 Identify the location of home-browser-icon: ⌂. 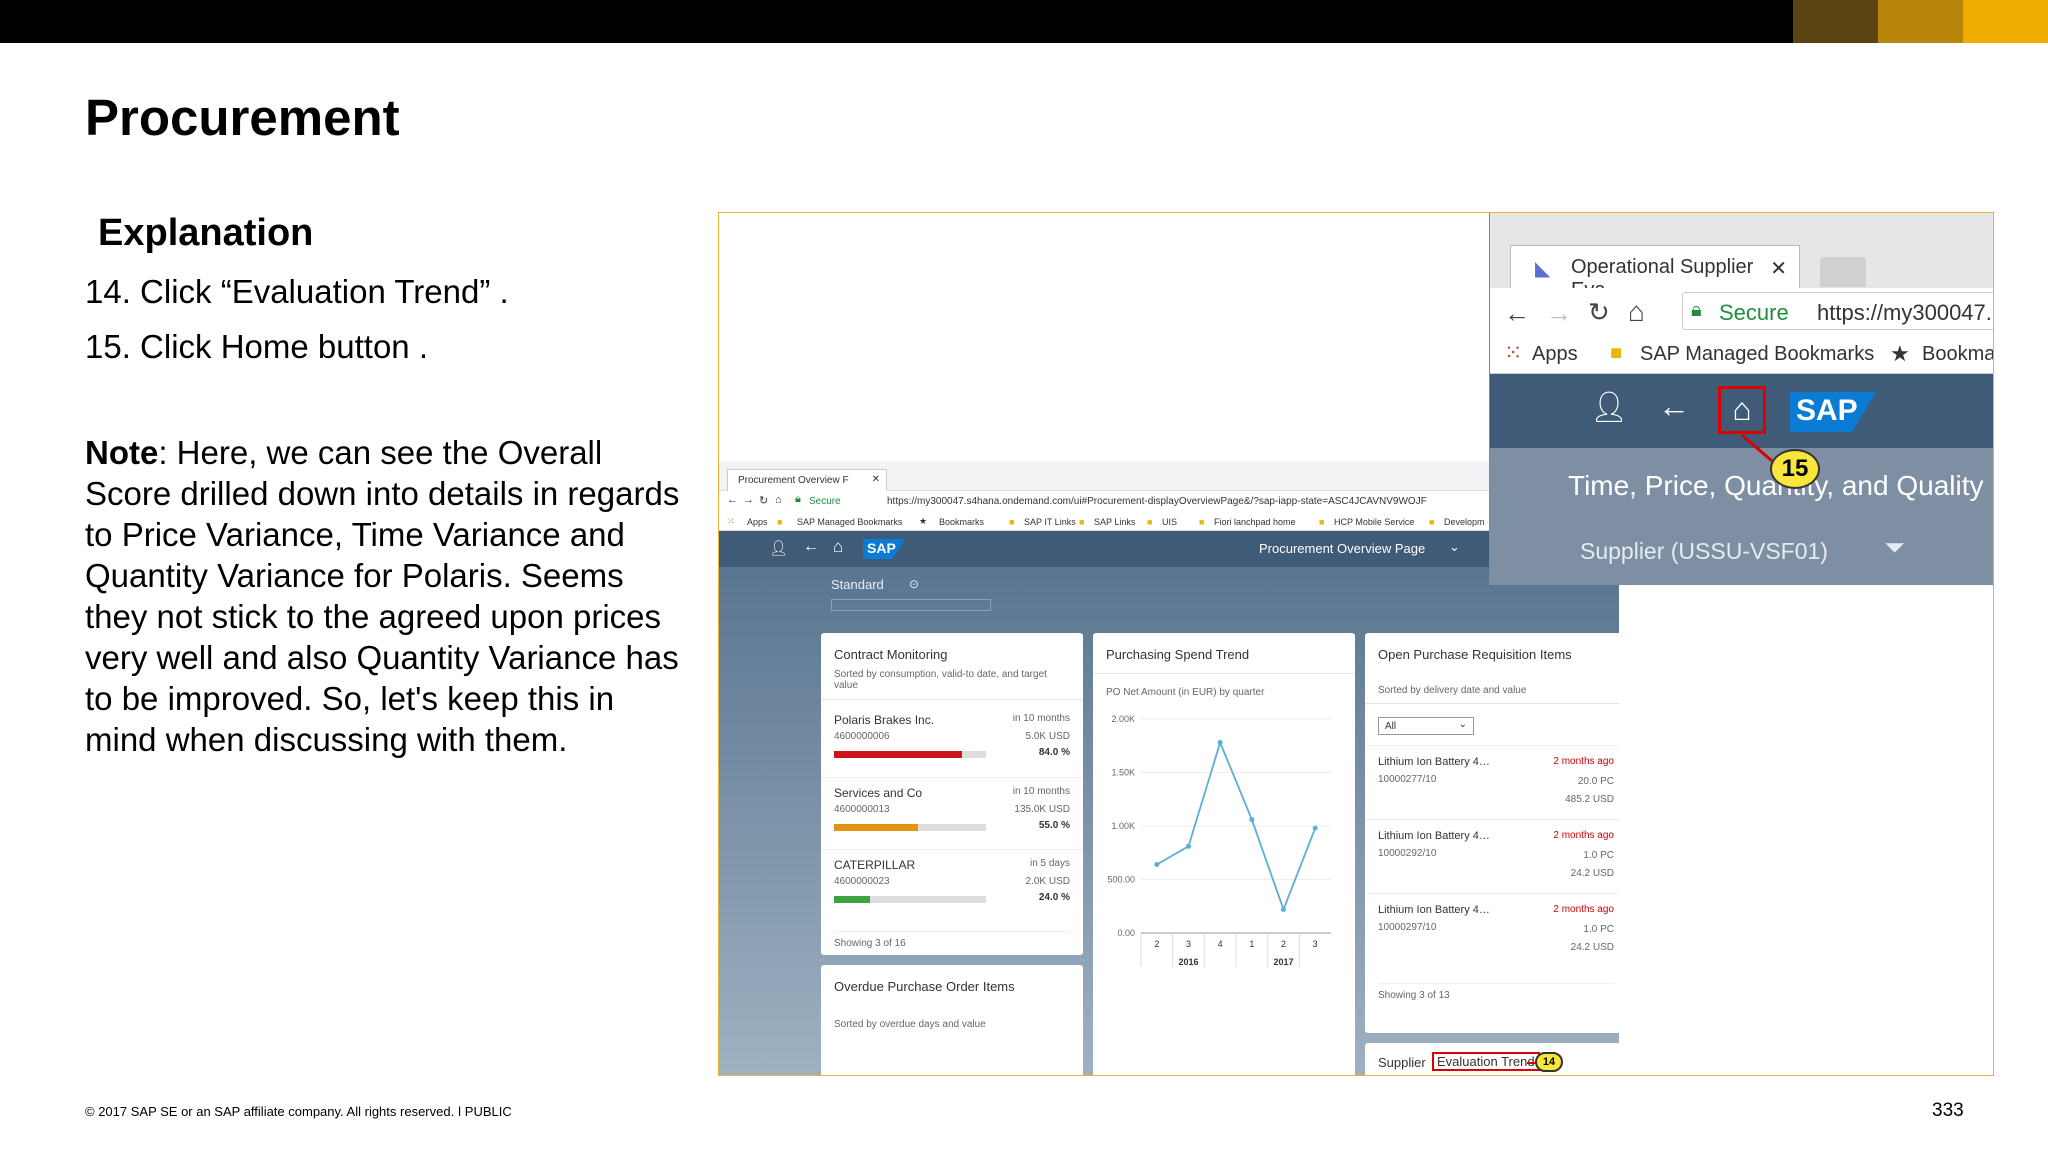
(778, 500).